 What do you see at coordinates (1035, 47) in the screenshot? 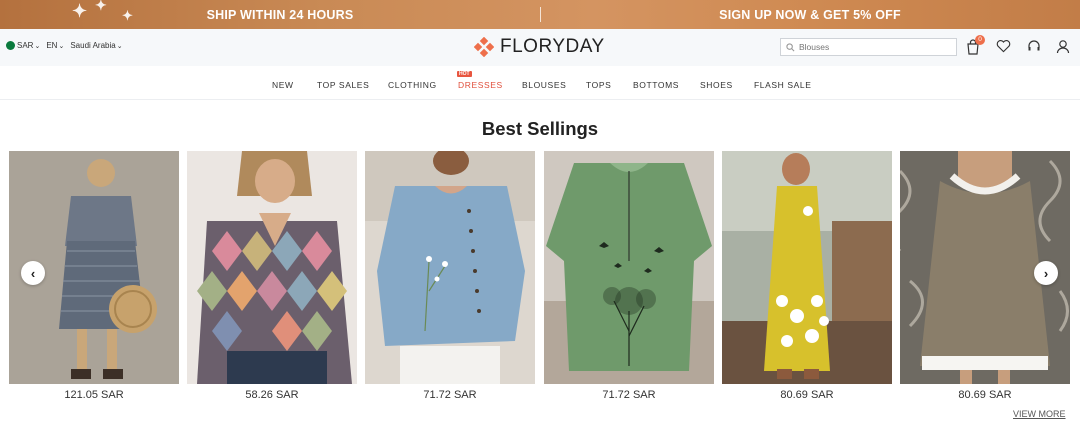
I see `headset-icon` at bounding box center [1035, 47].